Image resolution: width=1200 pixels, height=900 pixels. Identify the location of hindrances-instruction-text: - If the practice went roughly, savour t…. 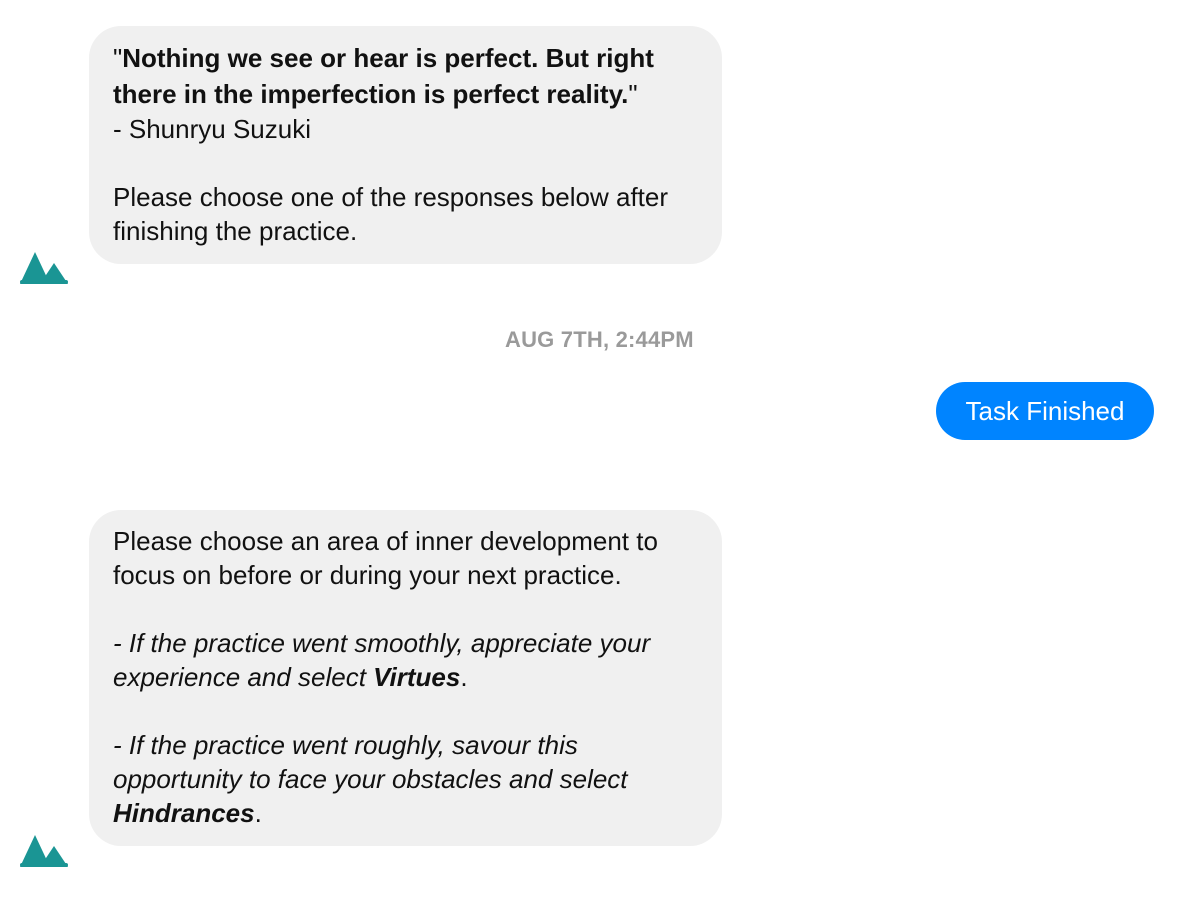
(370, 762).